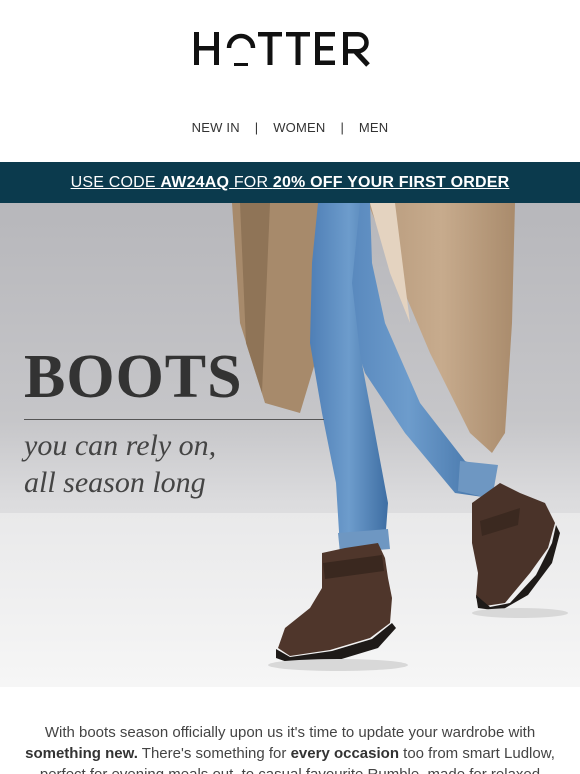 The image size is (580, 774). I want to click on main-nav: NEW IN | WOMEN | MEN, so click(290, 127).